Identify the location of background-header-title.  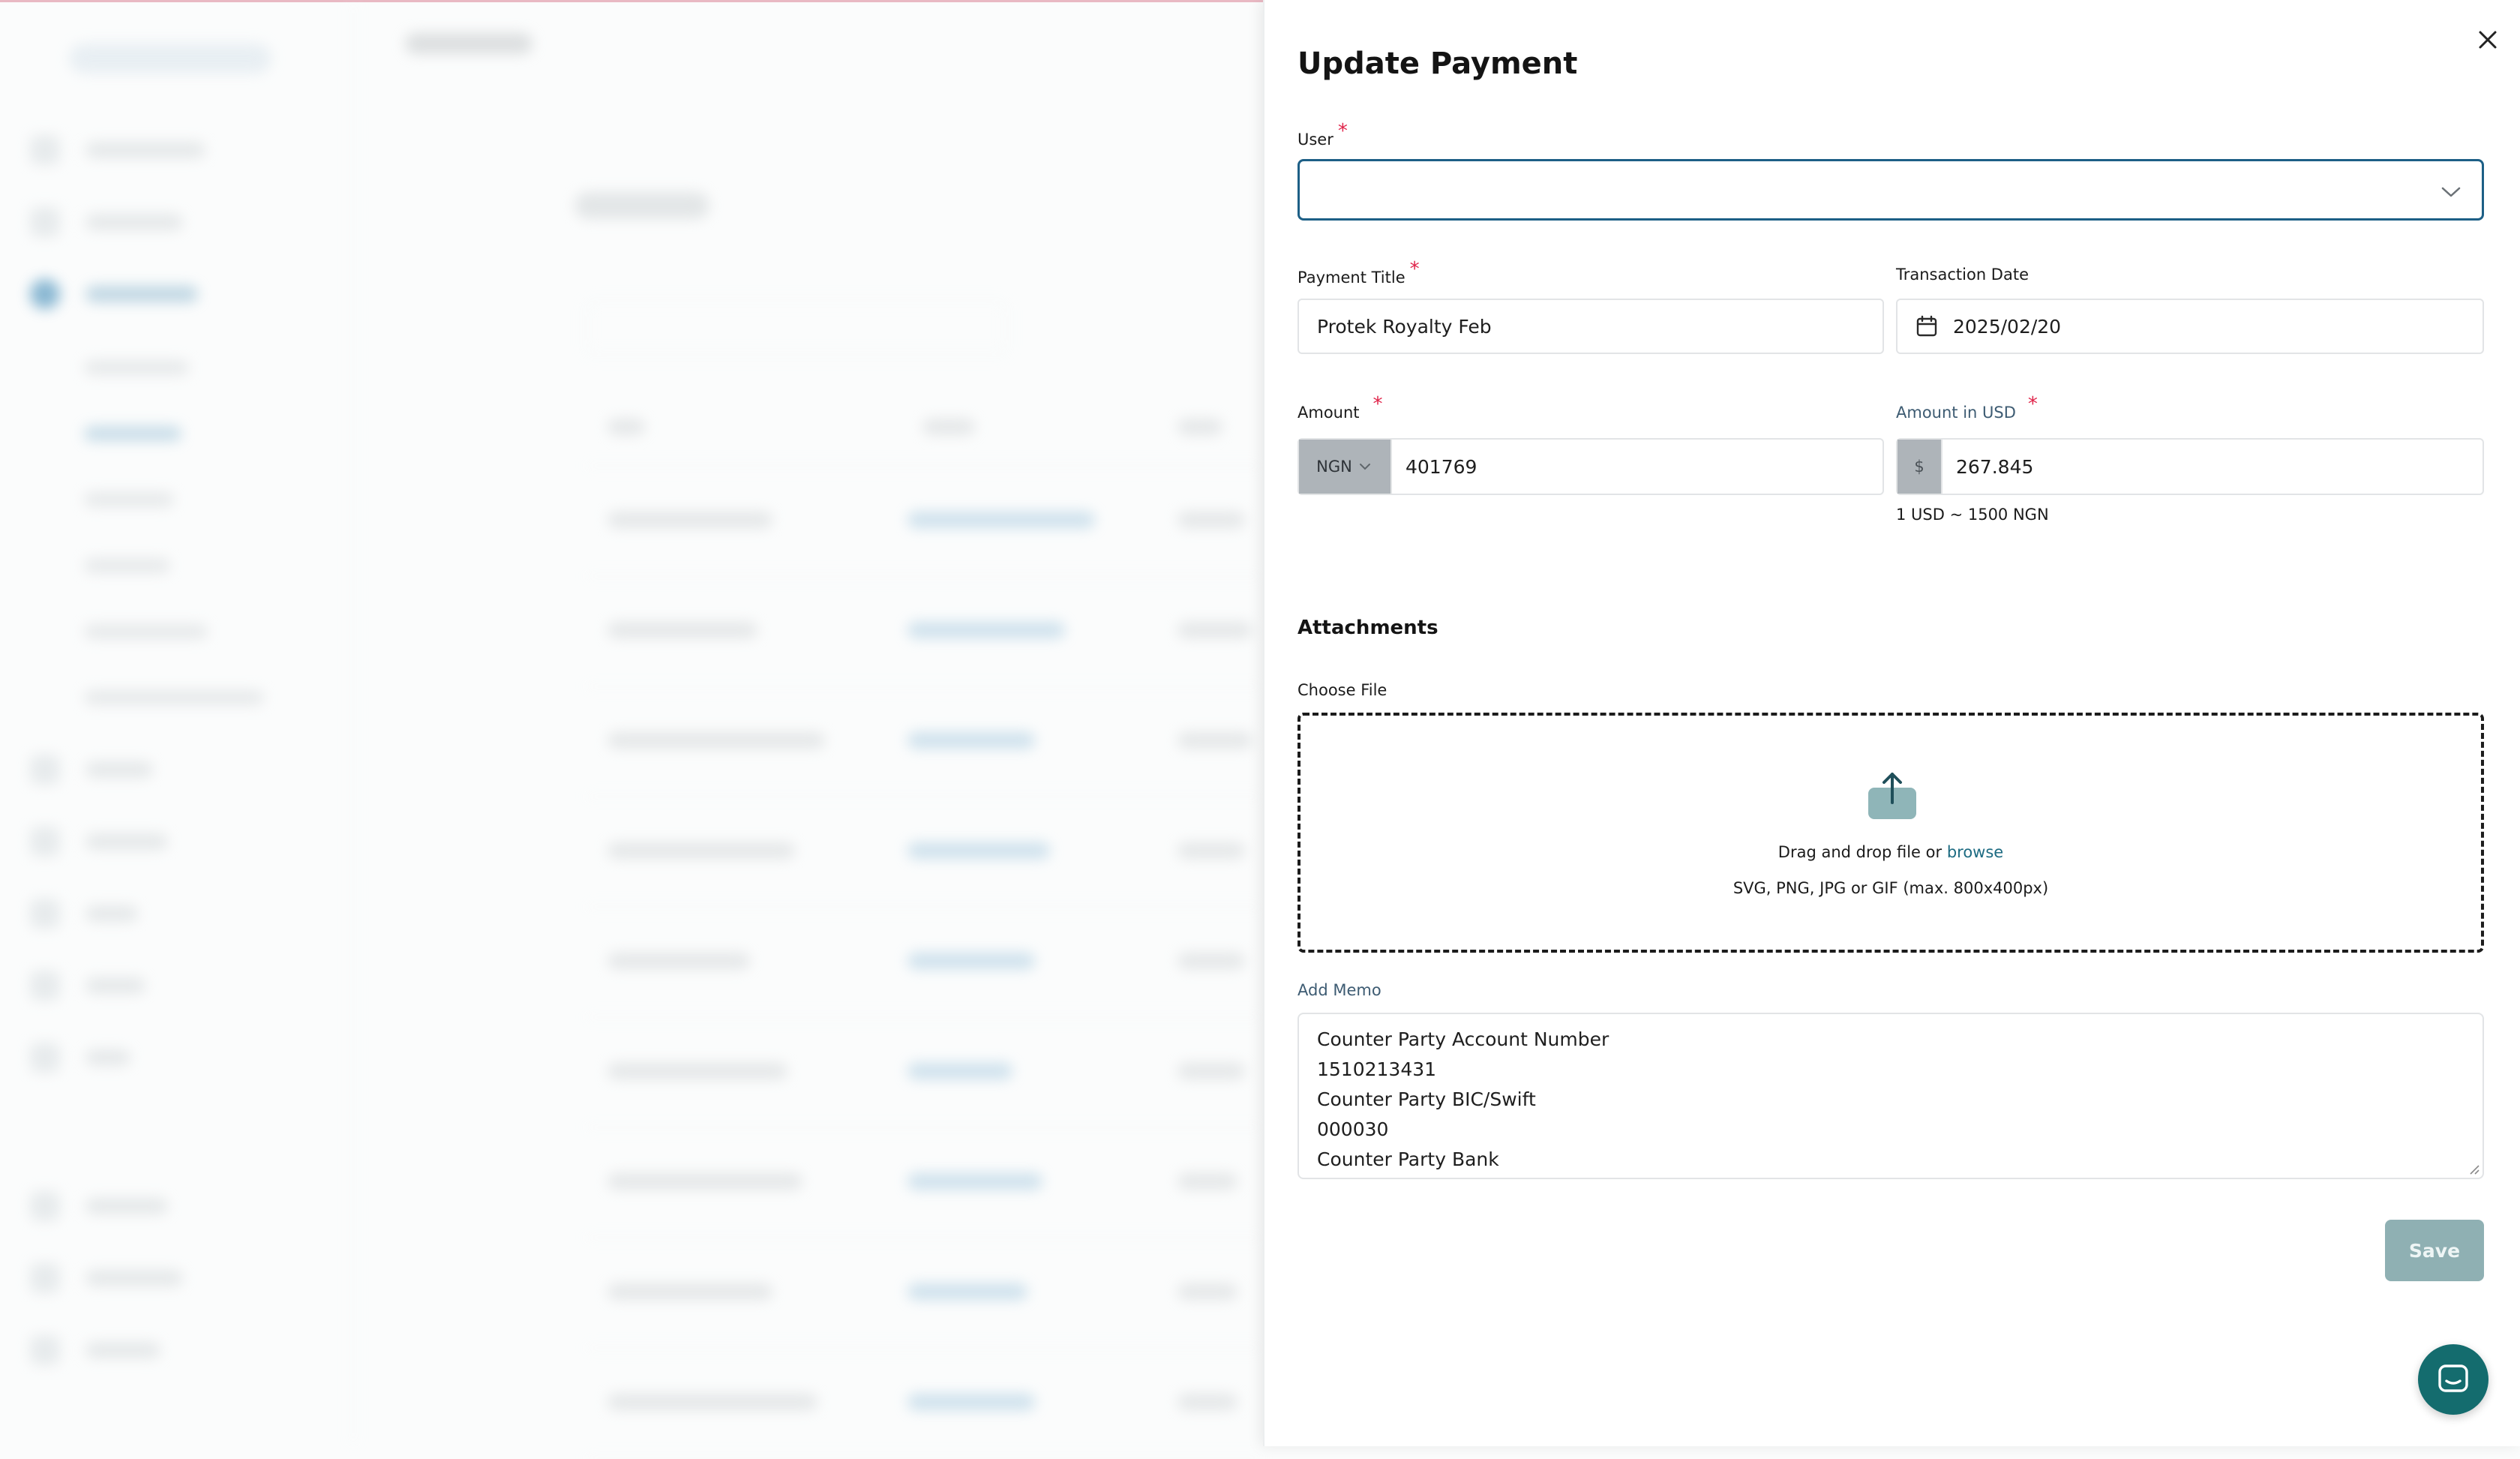
(468, 43).